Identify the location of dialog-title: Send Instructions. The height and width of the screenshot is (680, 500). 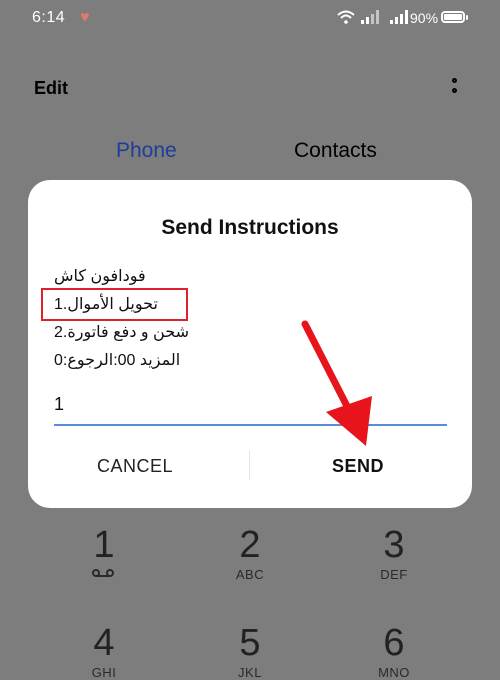
(250, 227).